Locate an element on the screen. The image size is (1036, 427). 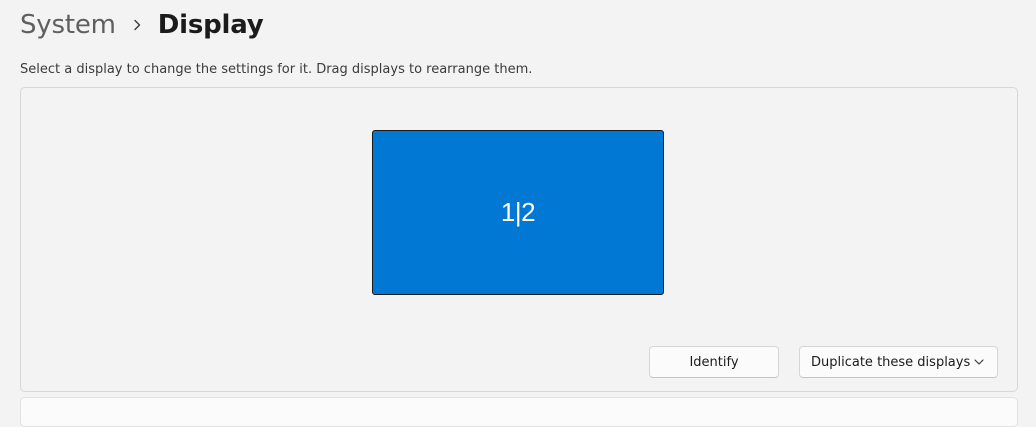
chevron-down-icon is located at coordinates (979, 362).